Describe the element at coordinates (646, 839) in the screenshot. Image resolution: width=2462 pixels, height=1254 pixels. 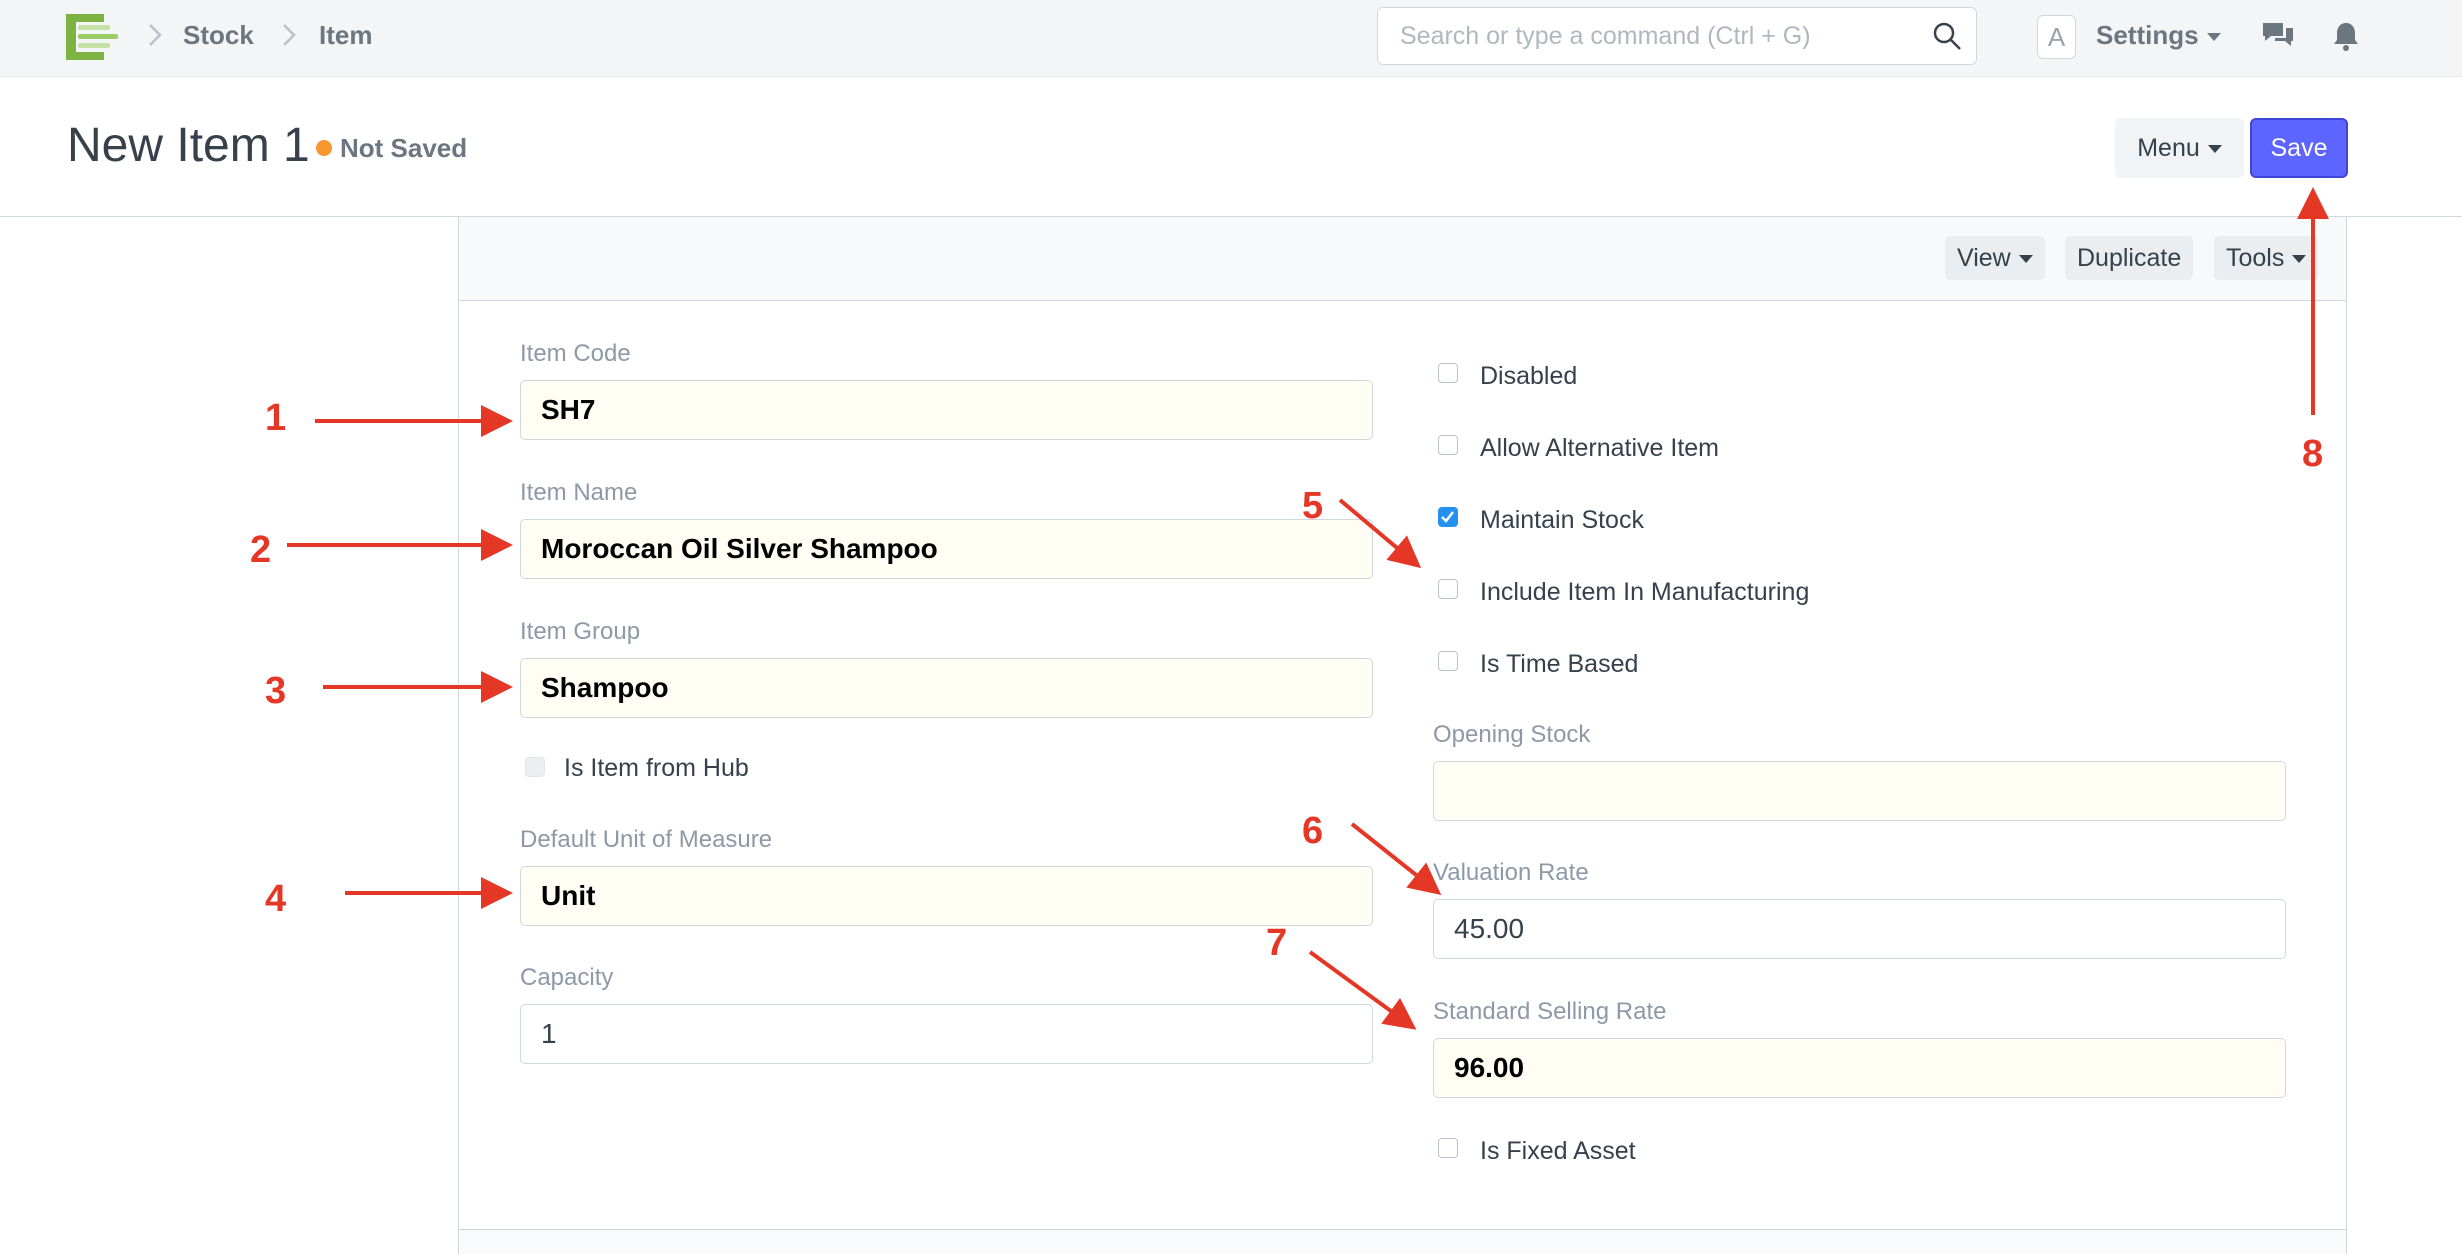
I see `uom-label: Default Unit of Measure` at that location.